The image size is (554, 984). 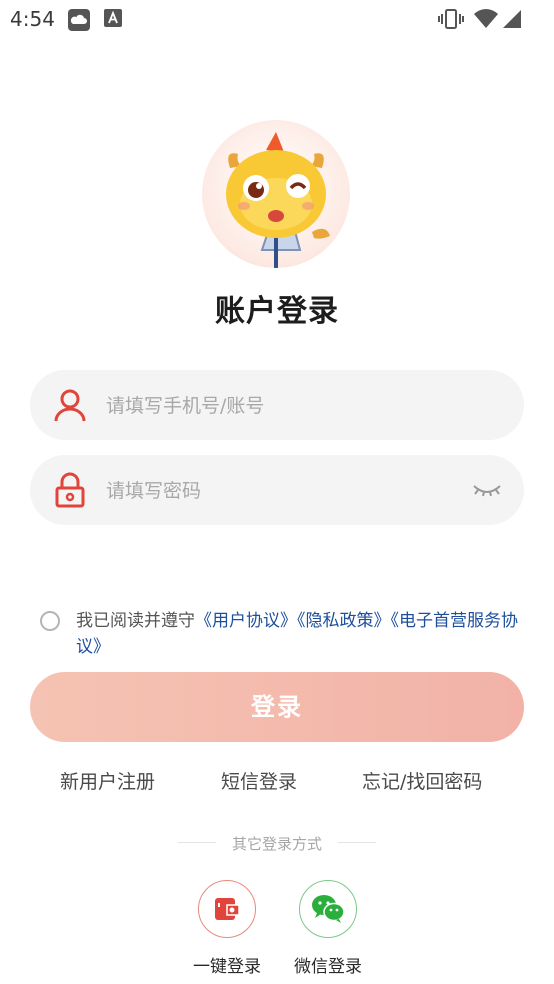 What do you see at coordinates (227, 967) in the screenshot?
I see `one-click-login-label: 一键登录` at bounding box center [227, 967].